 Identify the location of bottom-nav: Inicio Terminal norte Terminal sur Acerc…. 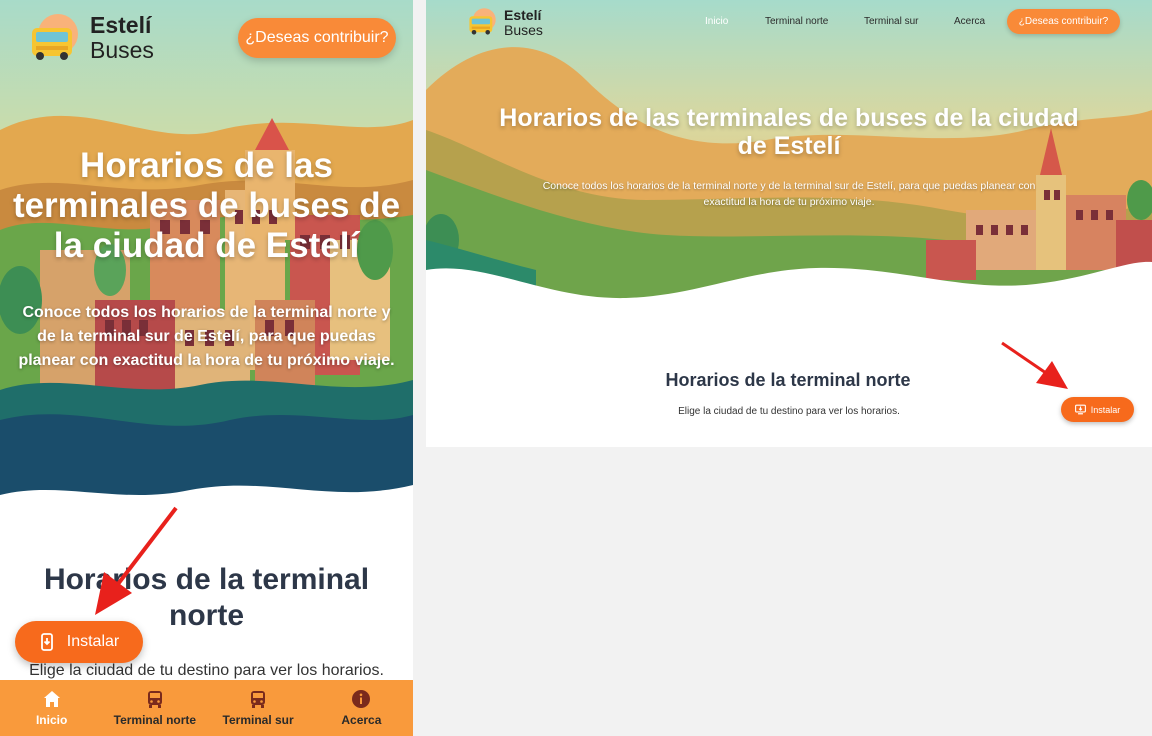
(206, 708).